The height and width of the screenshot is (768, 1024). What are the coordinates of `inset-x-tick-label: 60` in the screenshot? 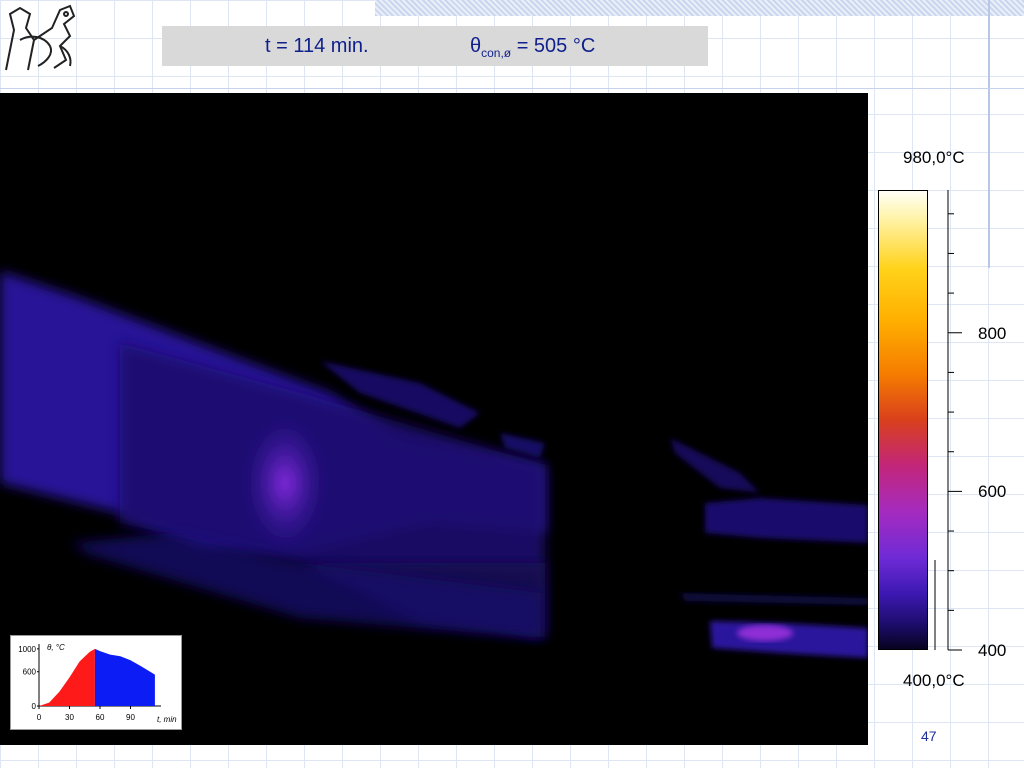 It's located at (100, 717).